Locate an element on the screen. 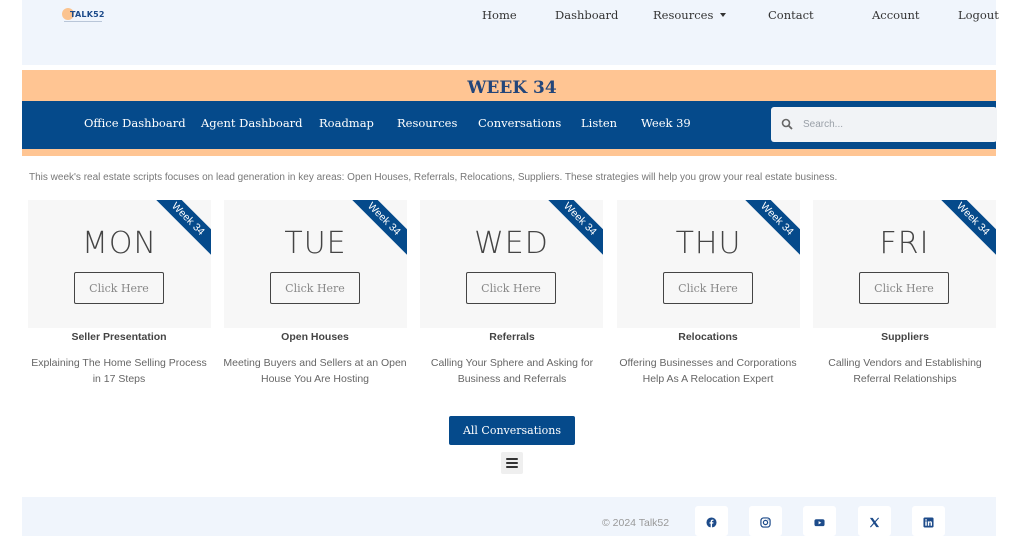 The width and height of the screenshot is (1024, 536). day-label: FRI is located at coordinates (904, 243).